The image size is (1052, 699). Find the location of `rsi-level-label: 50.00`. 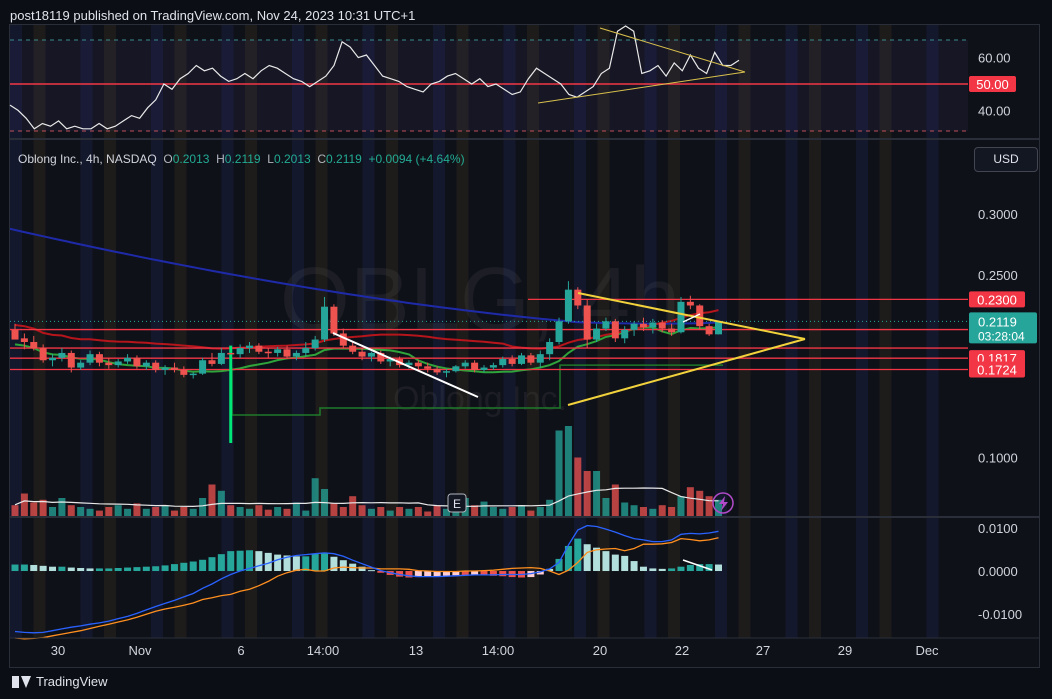

rsi-level-label: 50.00 is located at coordinates (992, 84).